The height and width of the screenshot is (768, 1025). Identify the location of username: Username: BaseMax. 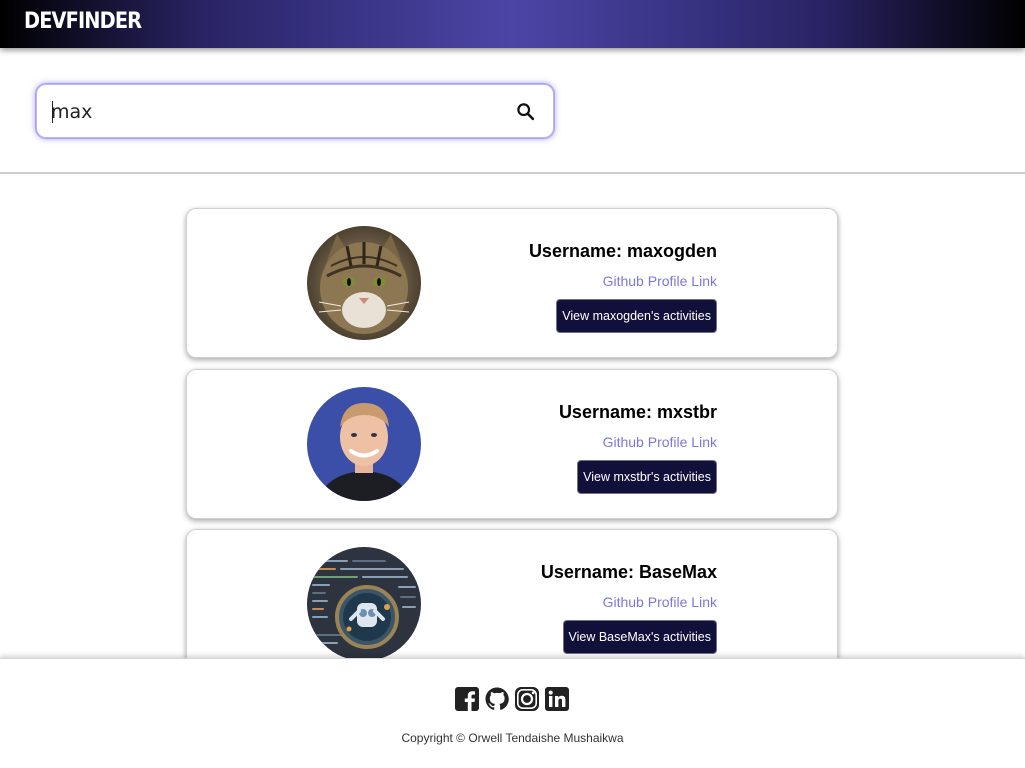
(628, 572).